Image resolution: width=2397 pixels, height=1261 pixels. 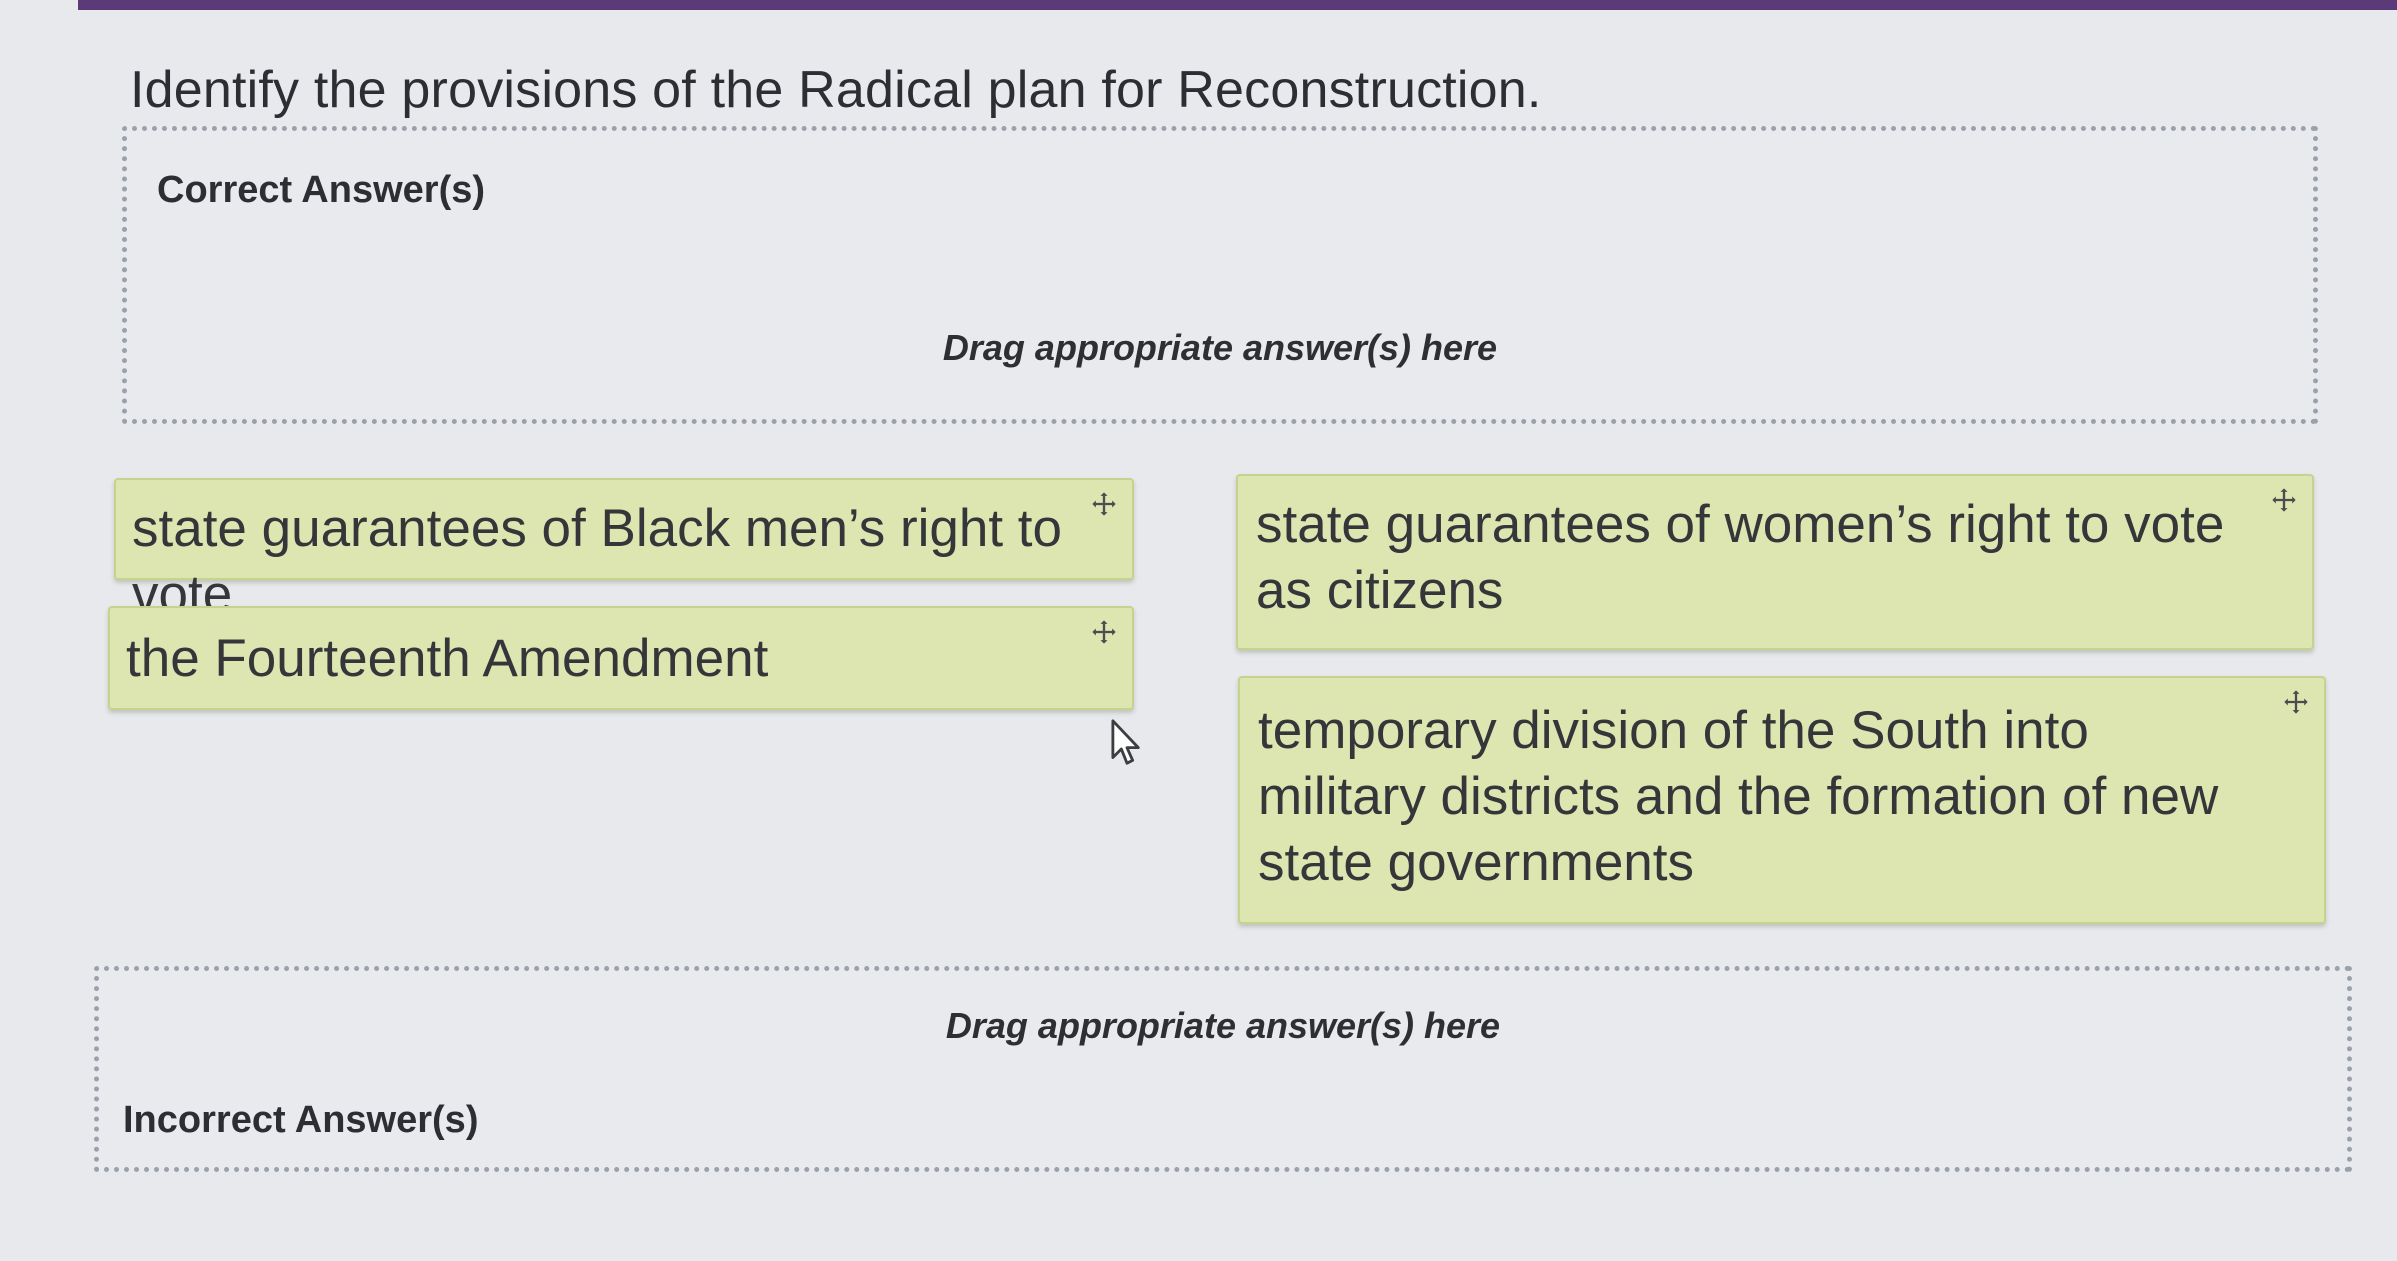 I want to click on arrow-cursor-icon, so click(x=1125, y=742).